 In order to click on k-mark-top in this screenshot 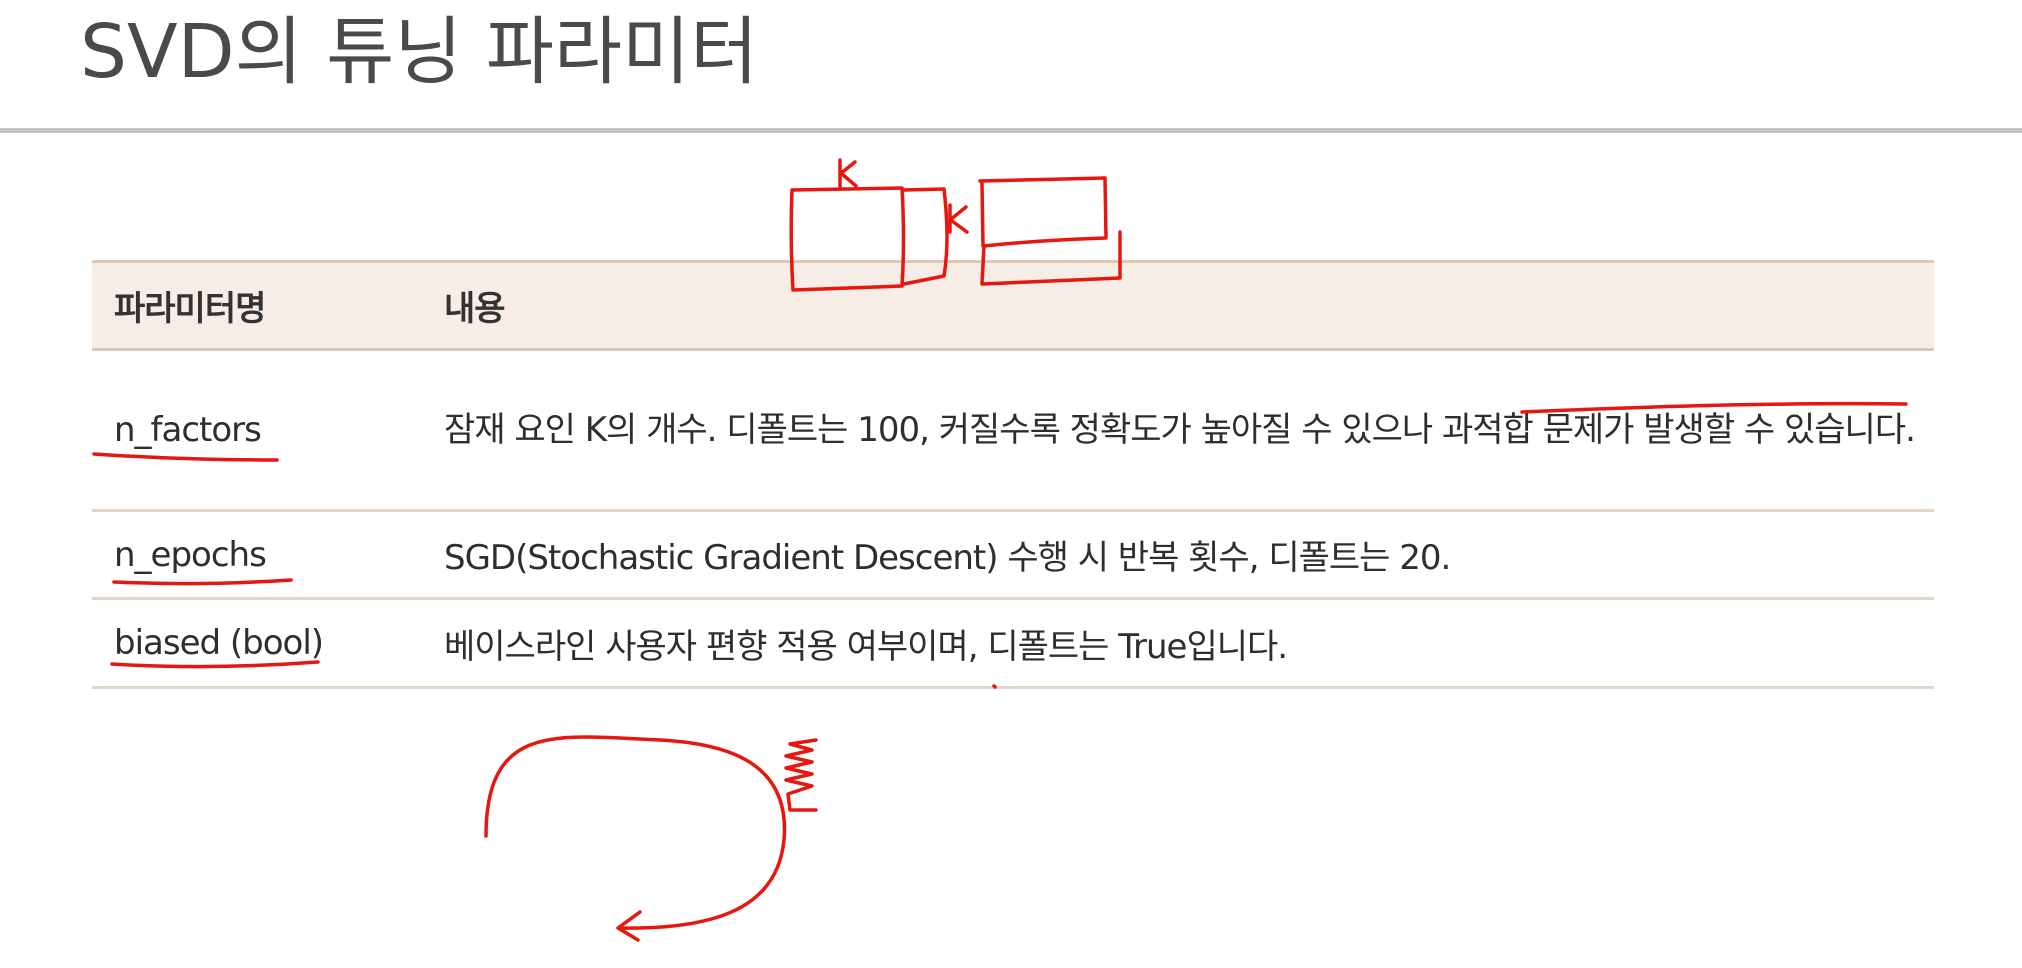, I will do `click(848, 174)`.